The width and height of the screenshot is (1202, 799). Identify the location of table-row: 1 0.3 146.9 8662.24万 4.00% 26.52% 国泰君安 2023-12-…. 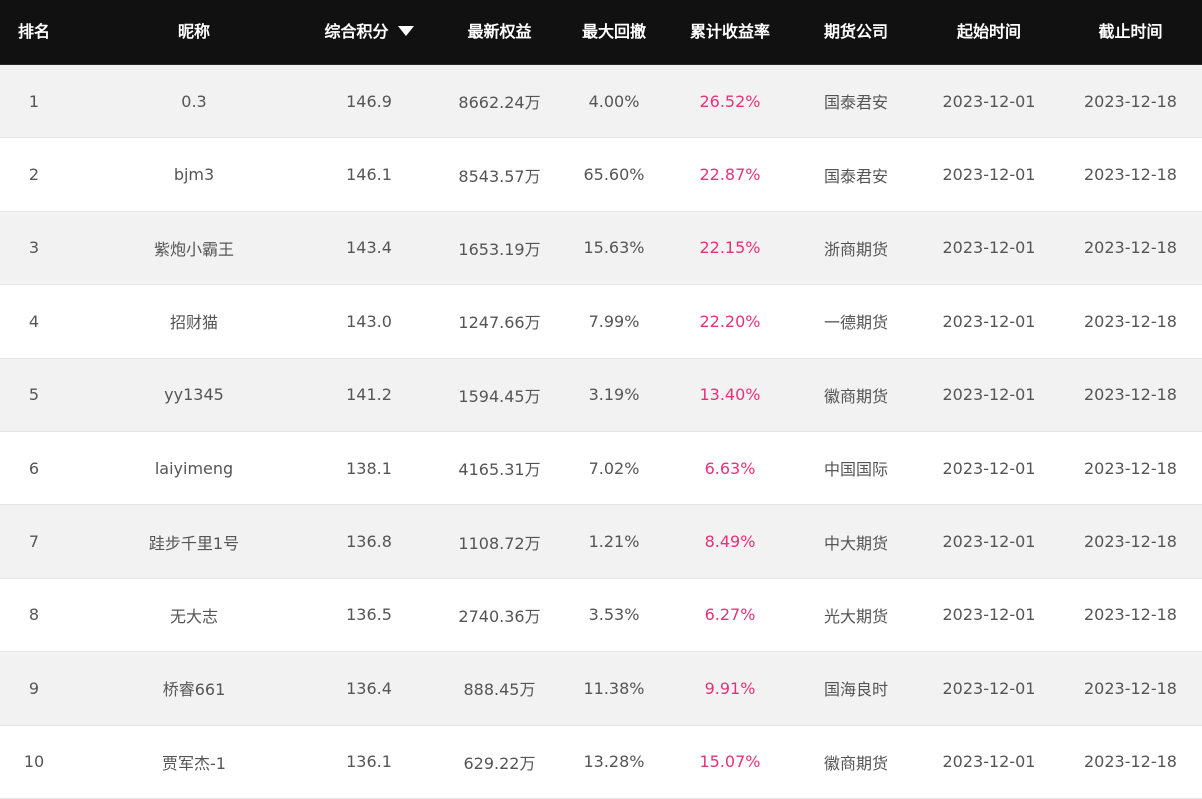
(601, 102).